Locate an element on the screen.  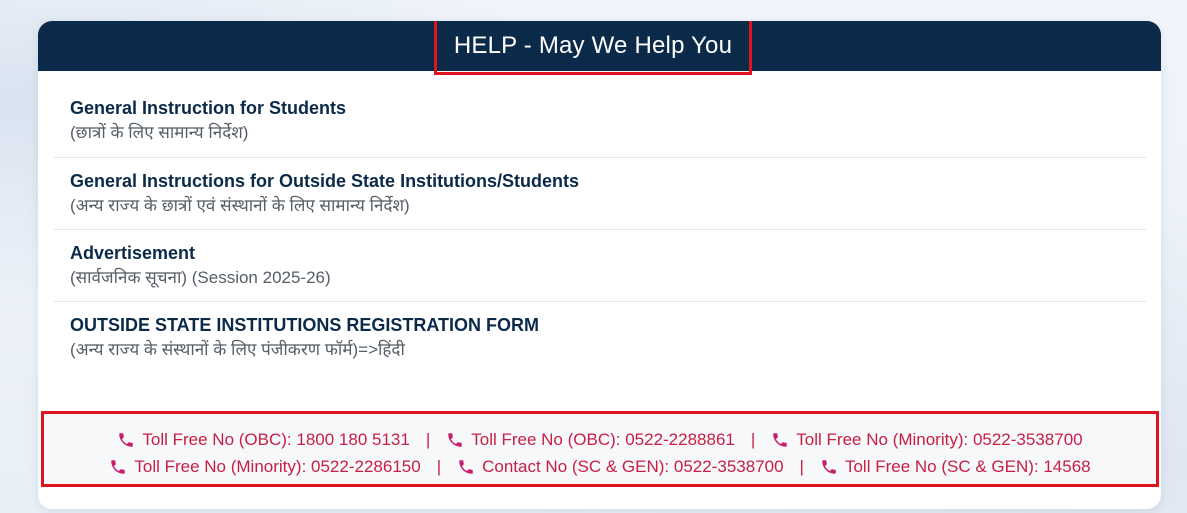
contact-text: Toll Free No (SC & GEN): 14568 is located at coordinates (967, 466).